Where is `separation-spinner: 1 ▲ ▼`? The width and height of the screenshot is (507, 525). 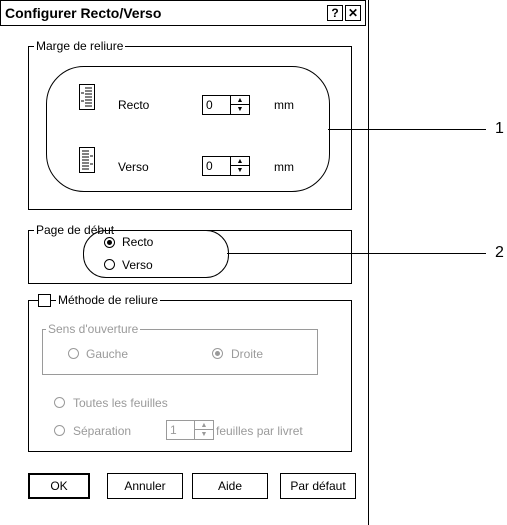
separation-spinner: 1 ▲ ▼ is located at coordinates (190, 430).